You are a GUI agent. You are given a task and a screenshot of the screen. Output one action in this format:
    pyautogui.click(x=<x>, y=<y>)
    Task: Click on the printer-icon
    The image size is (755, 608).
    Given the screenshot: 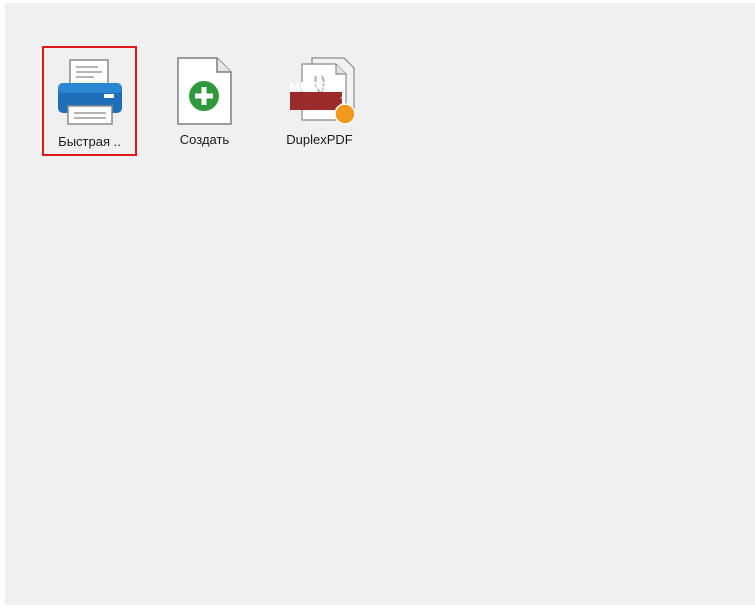 What is the action you would take?
    pyautogui.click(x=90, y=92)
    